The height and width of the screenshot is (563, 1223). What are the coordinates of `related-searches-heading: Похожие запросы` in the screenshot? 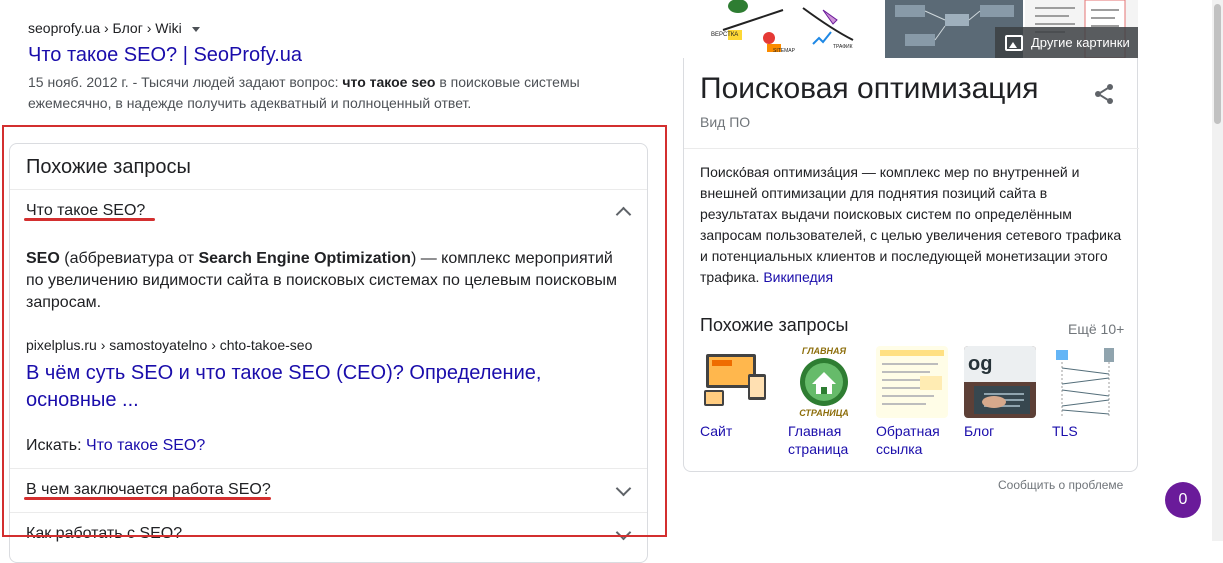 It's located at (774, 325).